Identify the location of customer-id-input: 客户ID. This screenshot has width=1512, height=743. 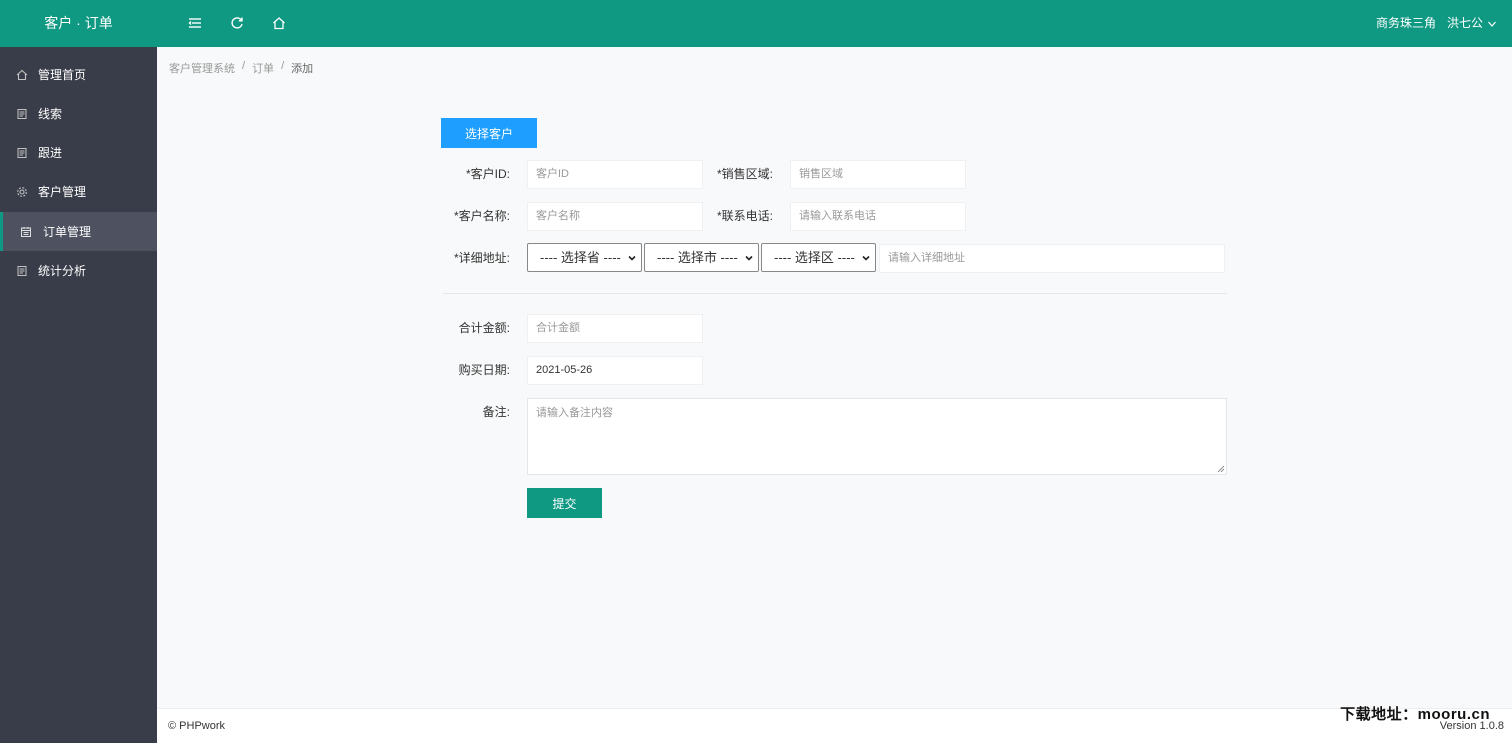
(615, 174).